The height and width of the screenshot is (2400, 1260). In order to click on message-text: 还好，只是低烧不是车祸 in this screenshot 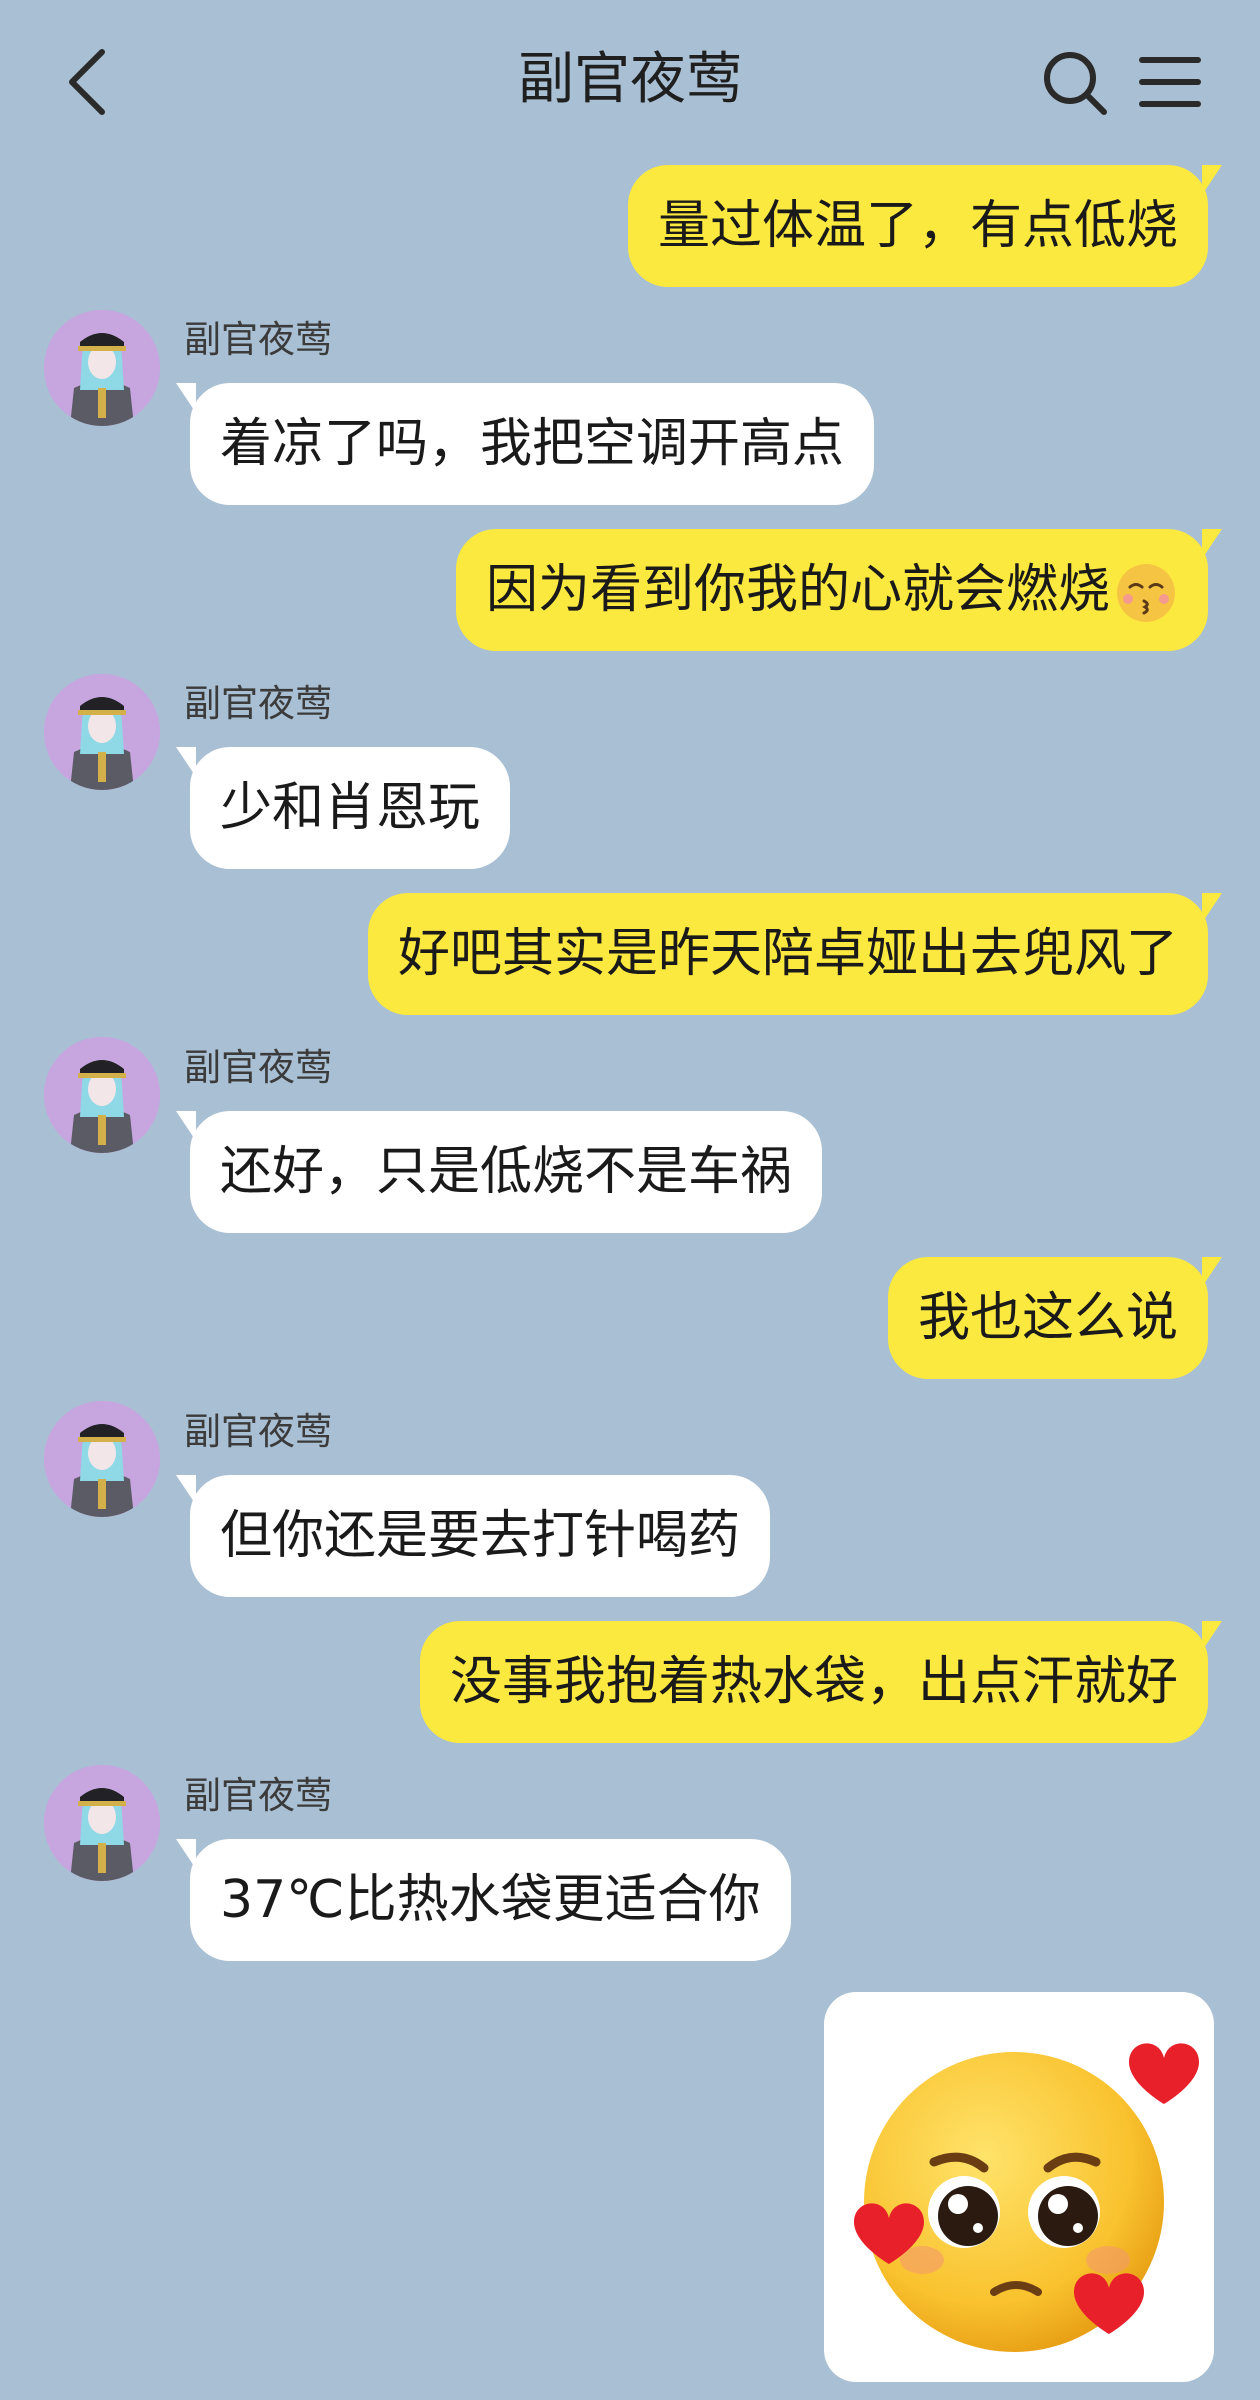, I will do `click(506, 1172)`.